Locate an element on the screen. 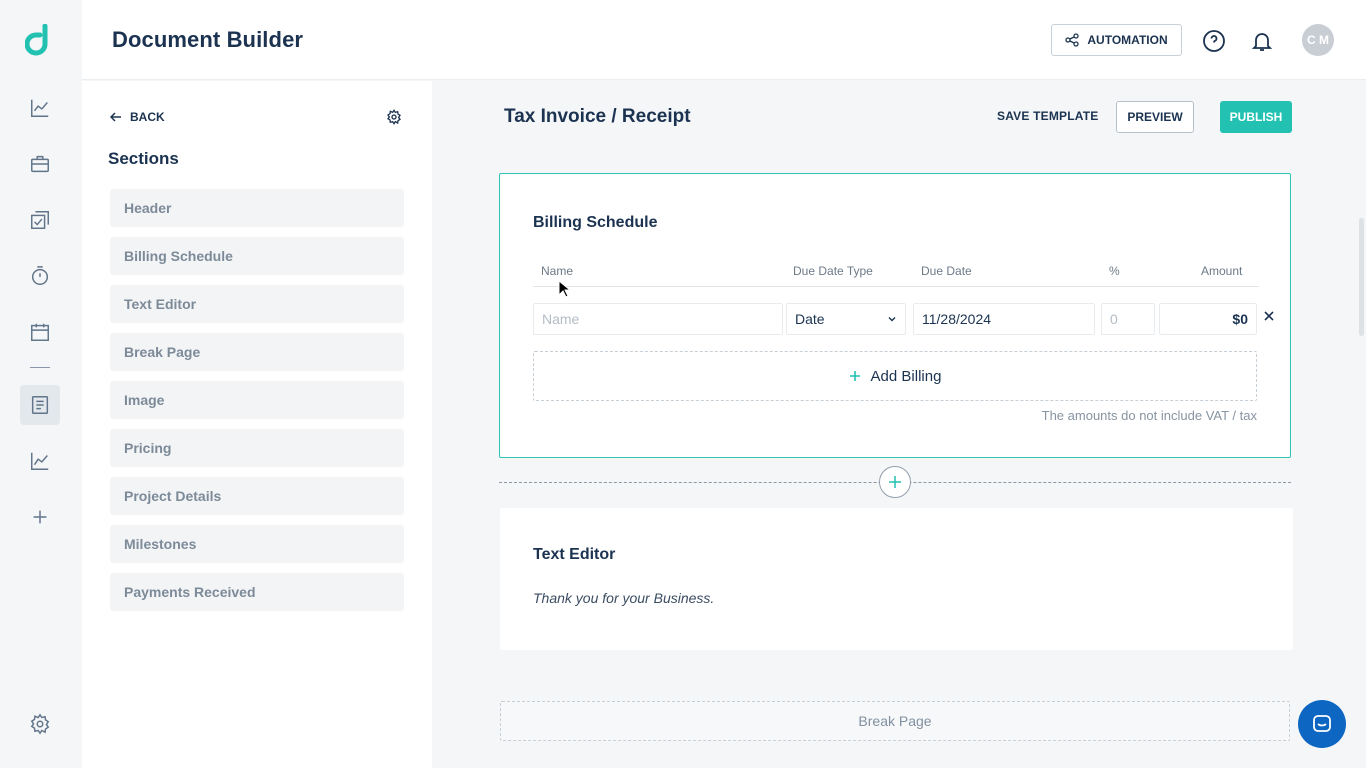 This screenshot has height=768, width=1366. back-label: BACK is located at coordinates (147, 117).